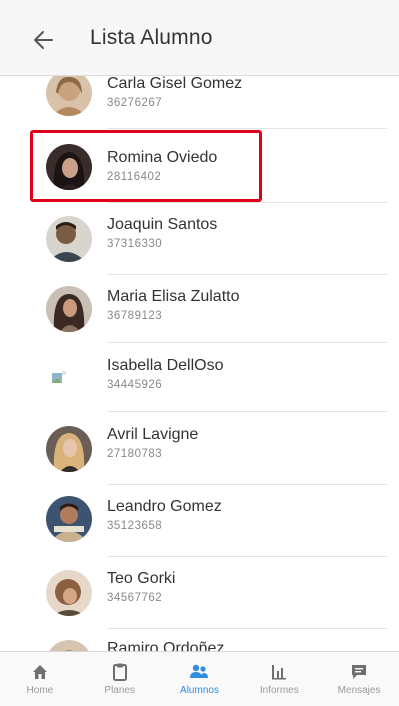  I want to click on student-name: Carla Gisel Gomez, so click(175, 83).